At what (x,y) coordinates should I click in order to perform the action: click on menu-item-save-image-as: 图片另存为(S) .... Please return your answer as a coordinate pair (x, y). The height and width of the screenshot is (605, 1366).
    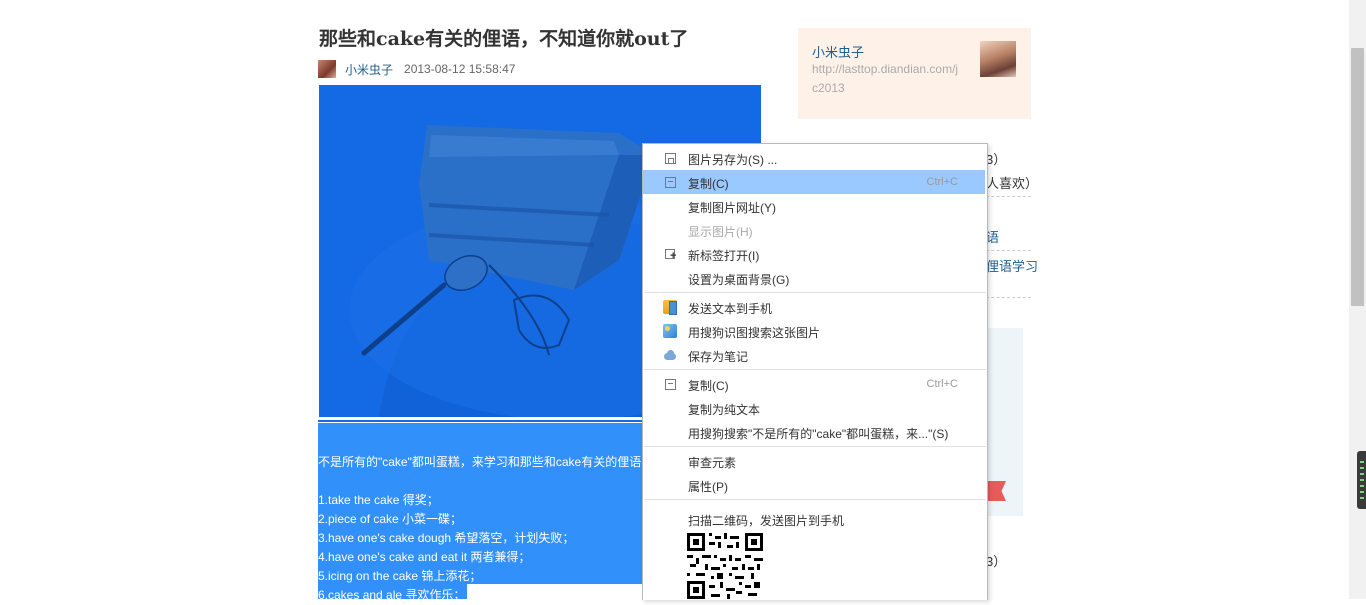
    Looking at the image, I should click on (814, 158).